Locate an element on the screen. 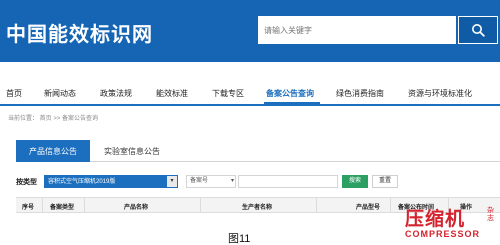 This screenshot has width=500, height=245. tab-bar: 产品信息公告 实验室信息公告 is located at coordinates (258, 151).